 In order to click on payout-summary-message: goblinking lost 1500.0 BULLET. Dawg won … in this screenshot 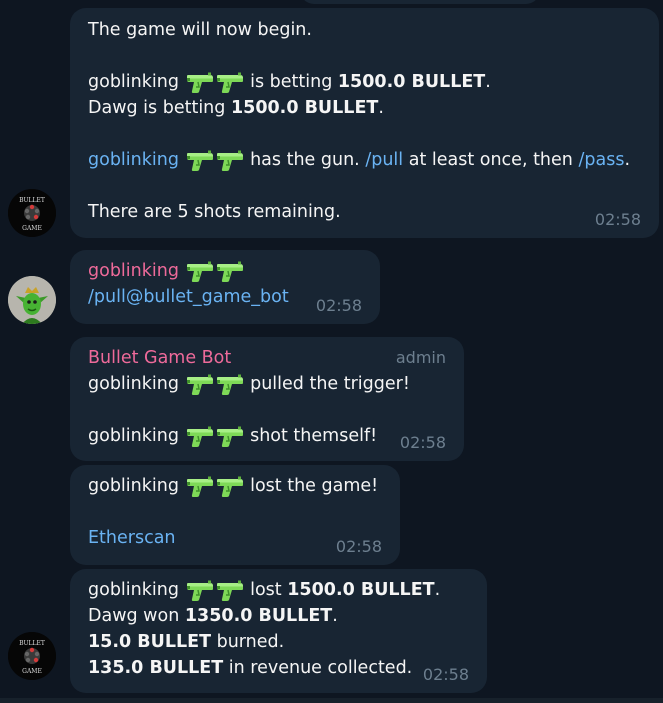, I will do `click(278, 631)`.